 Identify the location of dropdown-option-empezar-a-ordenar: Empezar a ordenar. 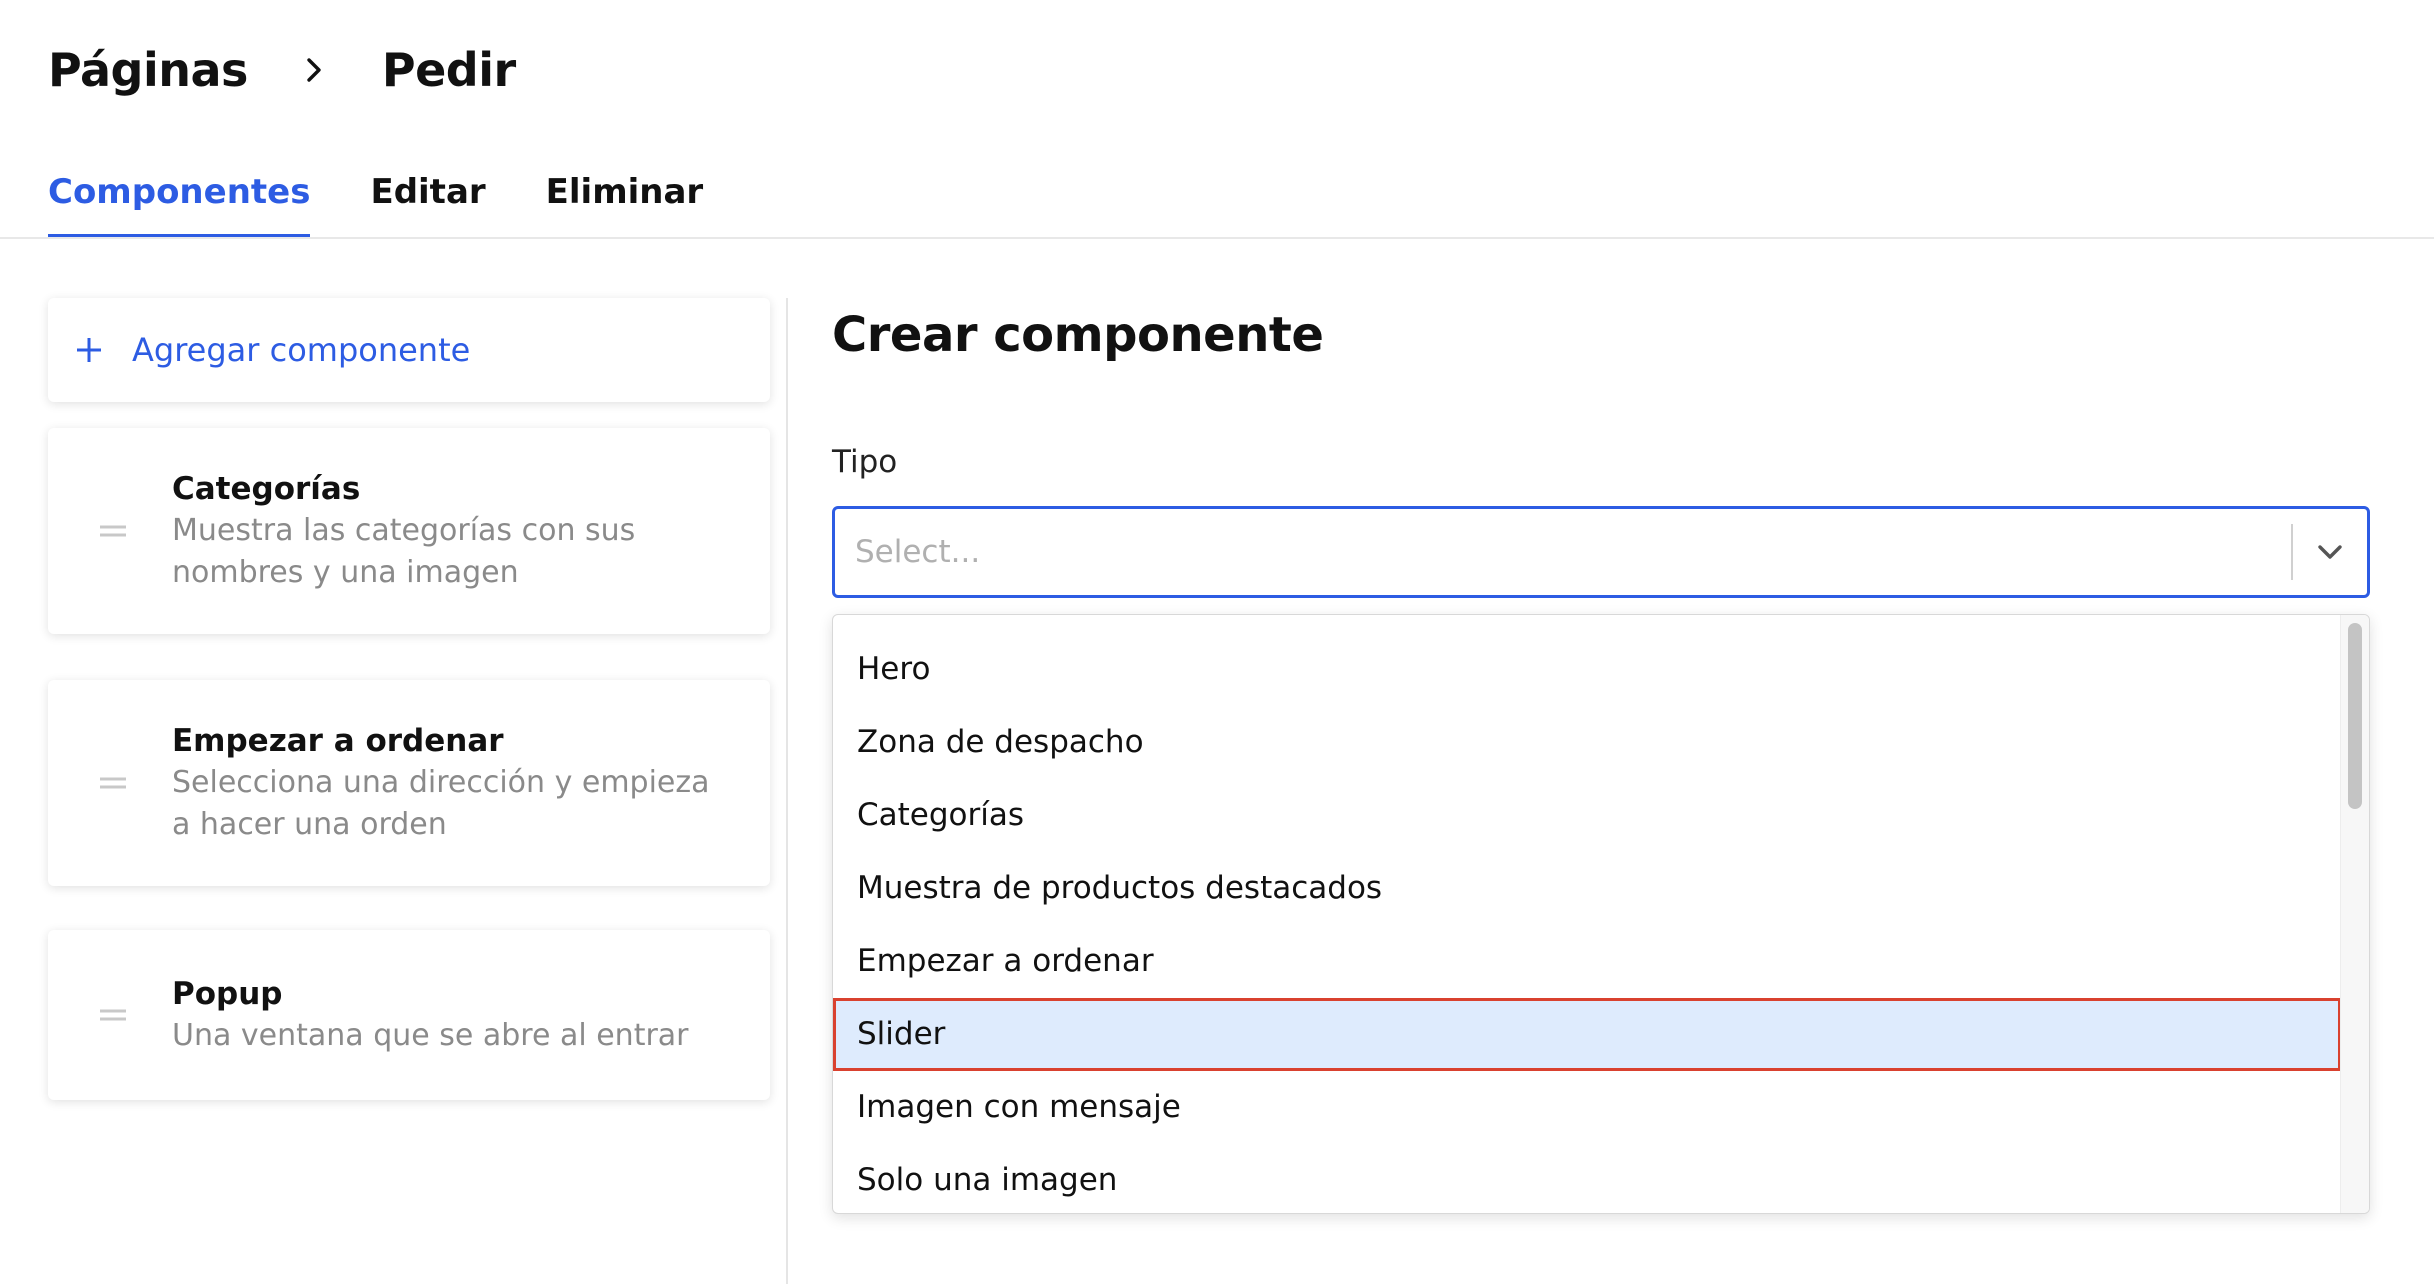
(1587, 961).